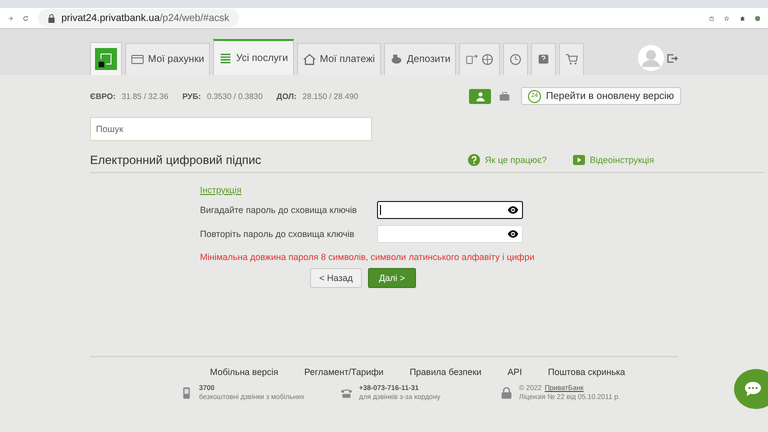 The width and height of the screenshot is (768, 432). I want to click on currency-label: РУБ:, so click(191, 96).